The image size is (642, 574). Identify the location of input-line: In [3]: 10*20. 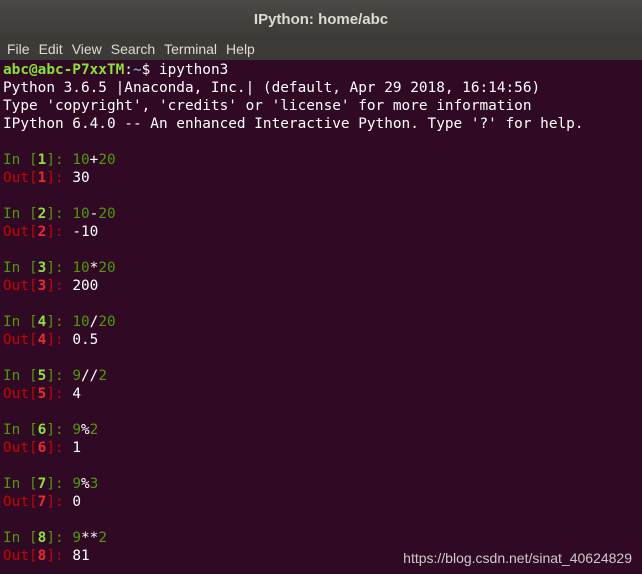
(59, 268).